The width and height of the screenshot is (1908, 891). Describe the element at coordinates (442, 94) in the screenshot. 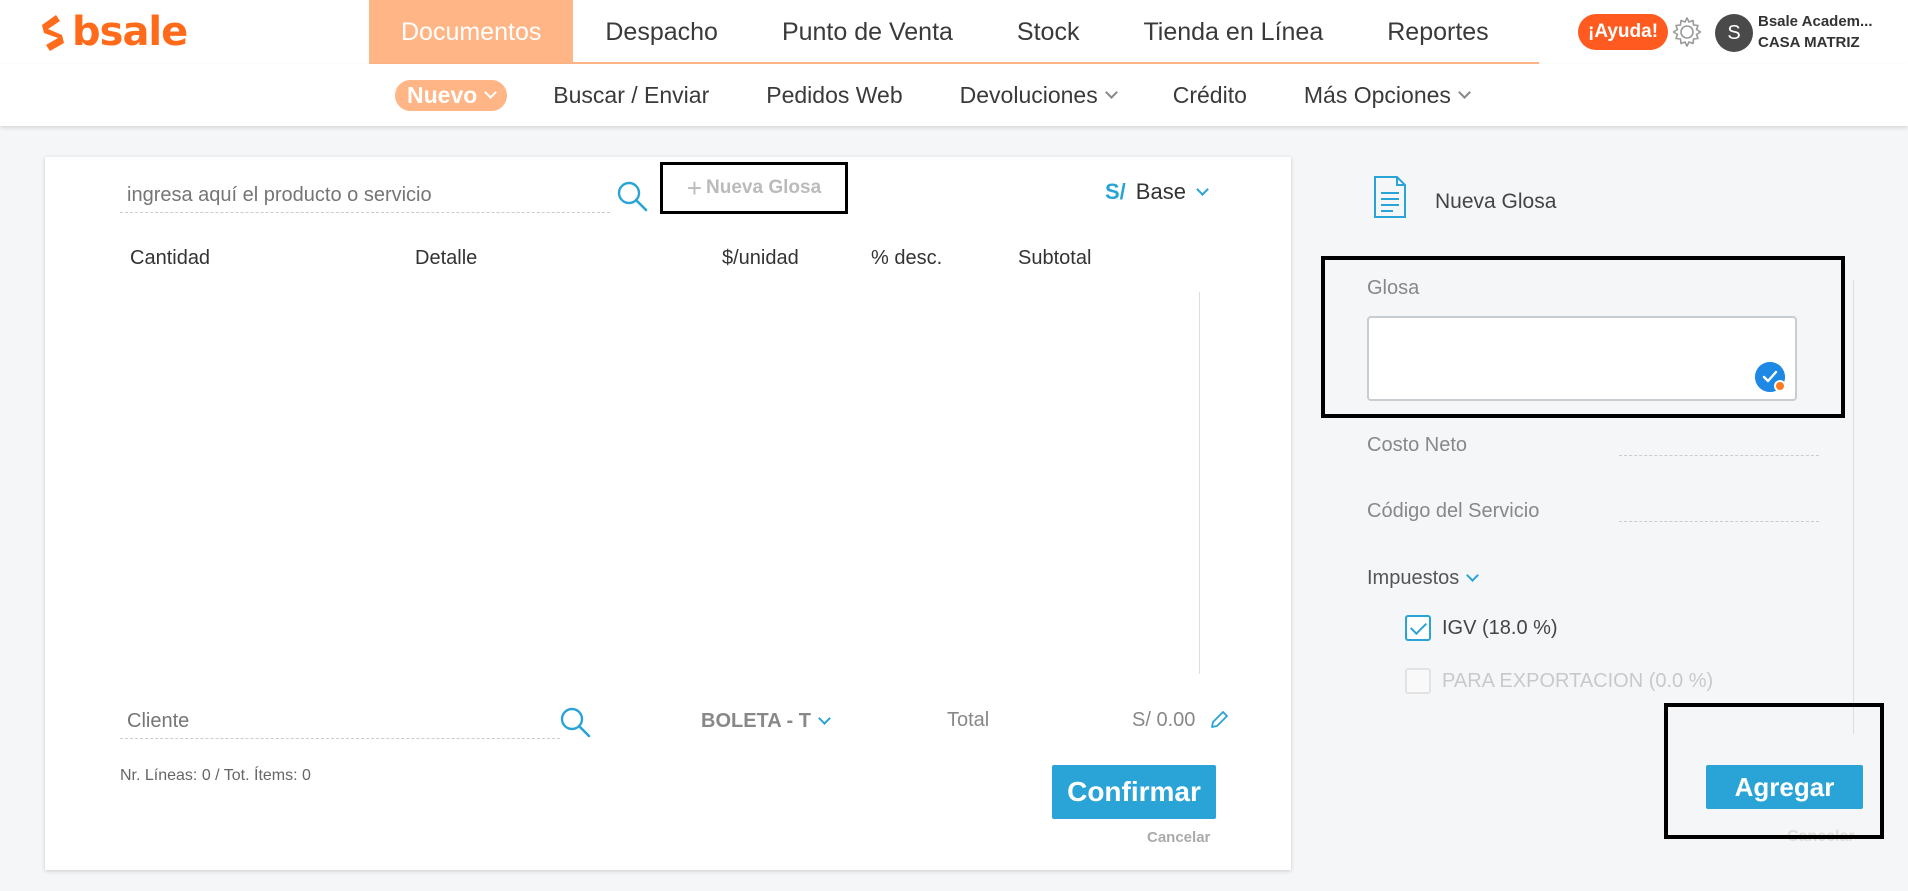

I see `subnav-nuevo-label: Nuevo` at that location.